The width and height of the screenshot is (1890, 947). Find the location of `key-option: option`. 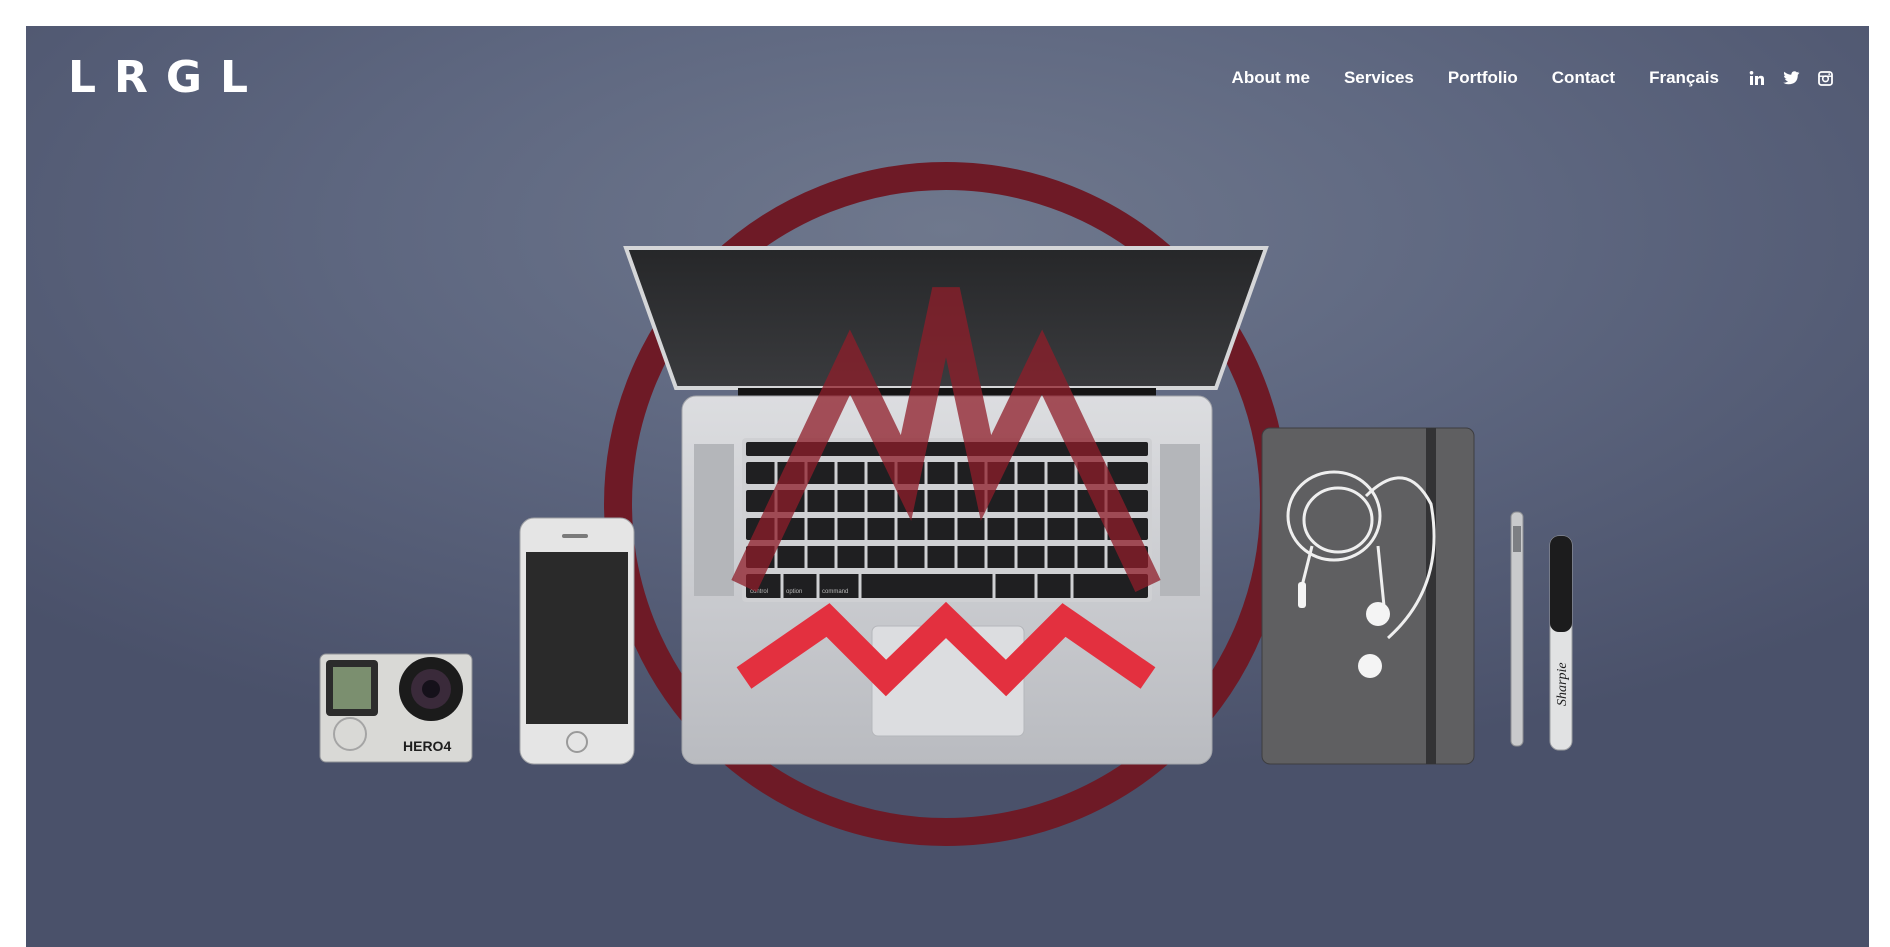

key-option: option is located at coordinates (794, 592).